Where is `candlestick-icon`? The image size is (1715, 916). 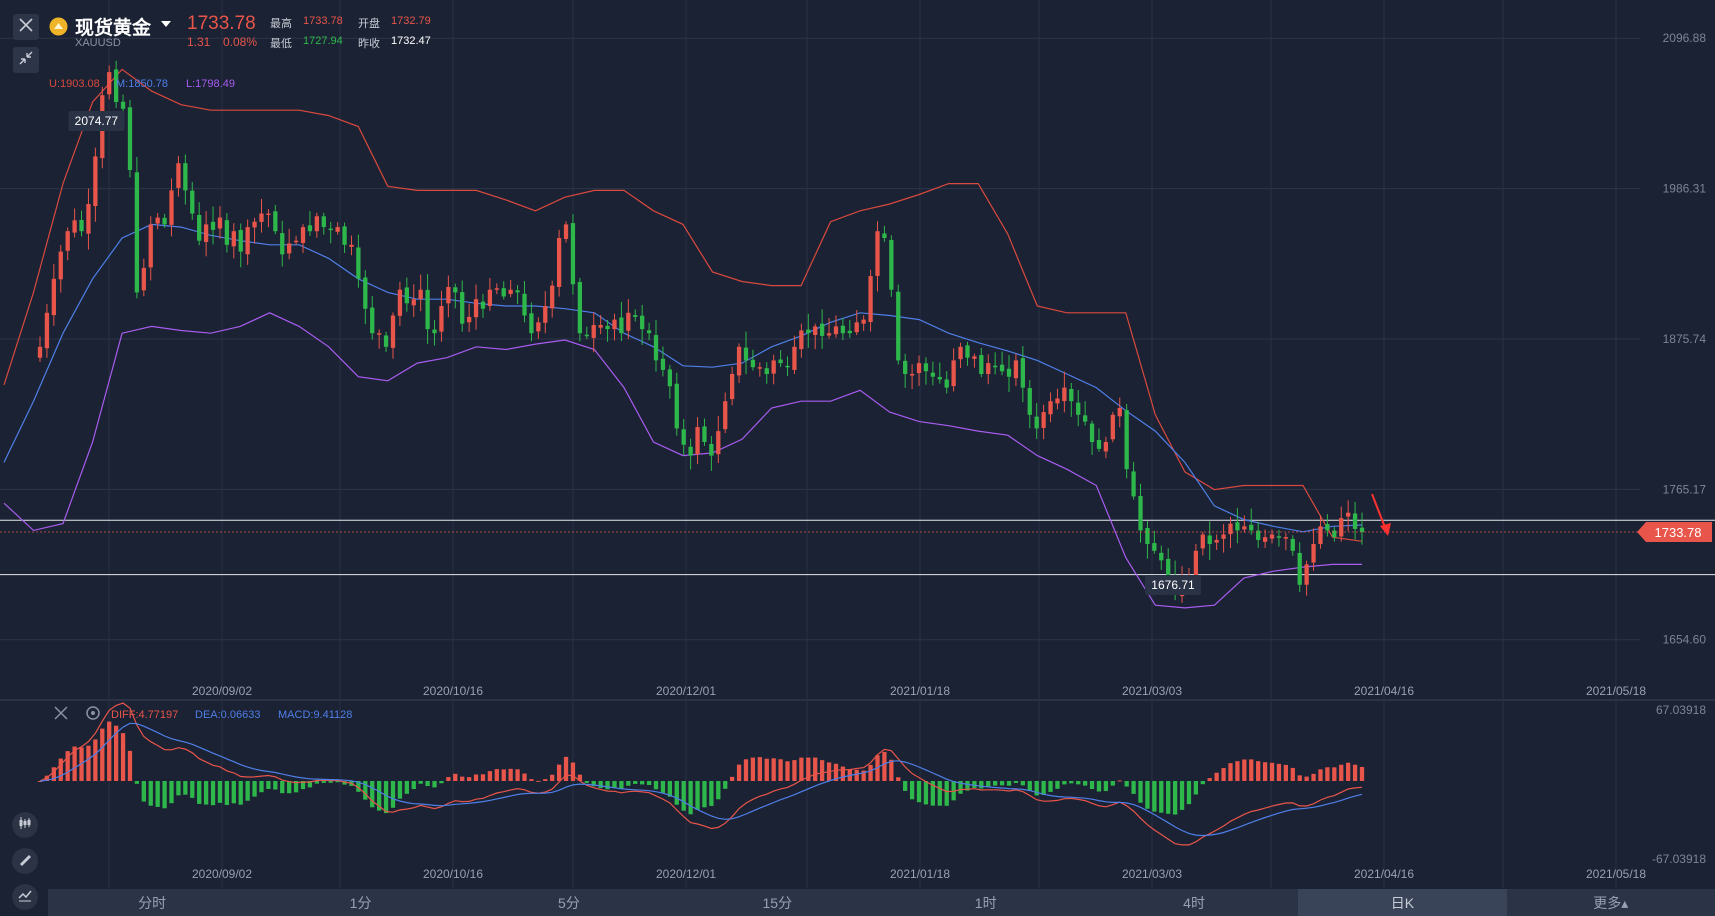 candlestick-icon is located at coordinates (25, 825).